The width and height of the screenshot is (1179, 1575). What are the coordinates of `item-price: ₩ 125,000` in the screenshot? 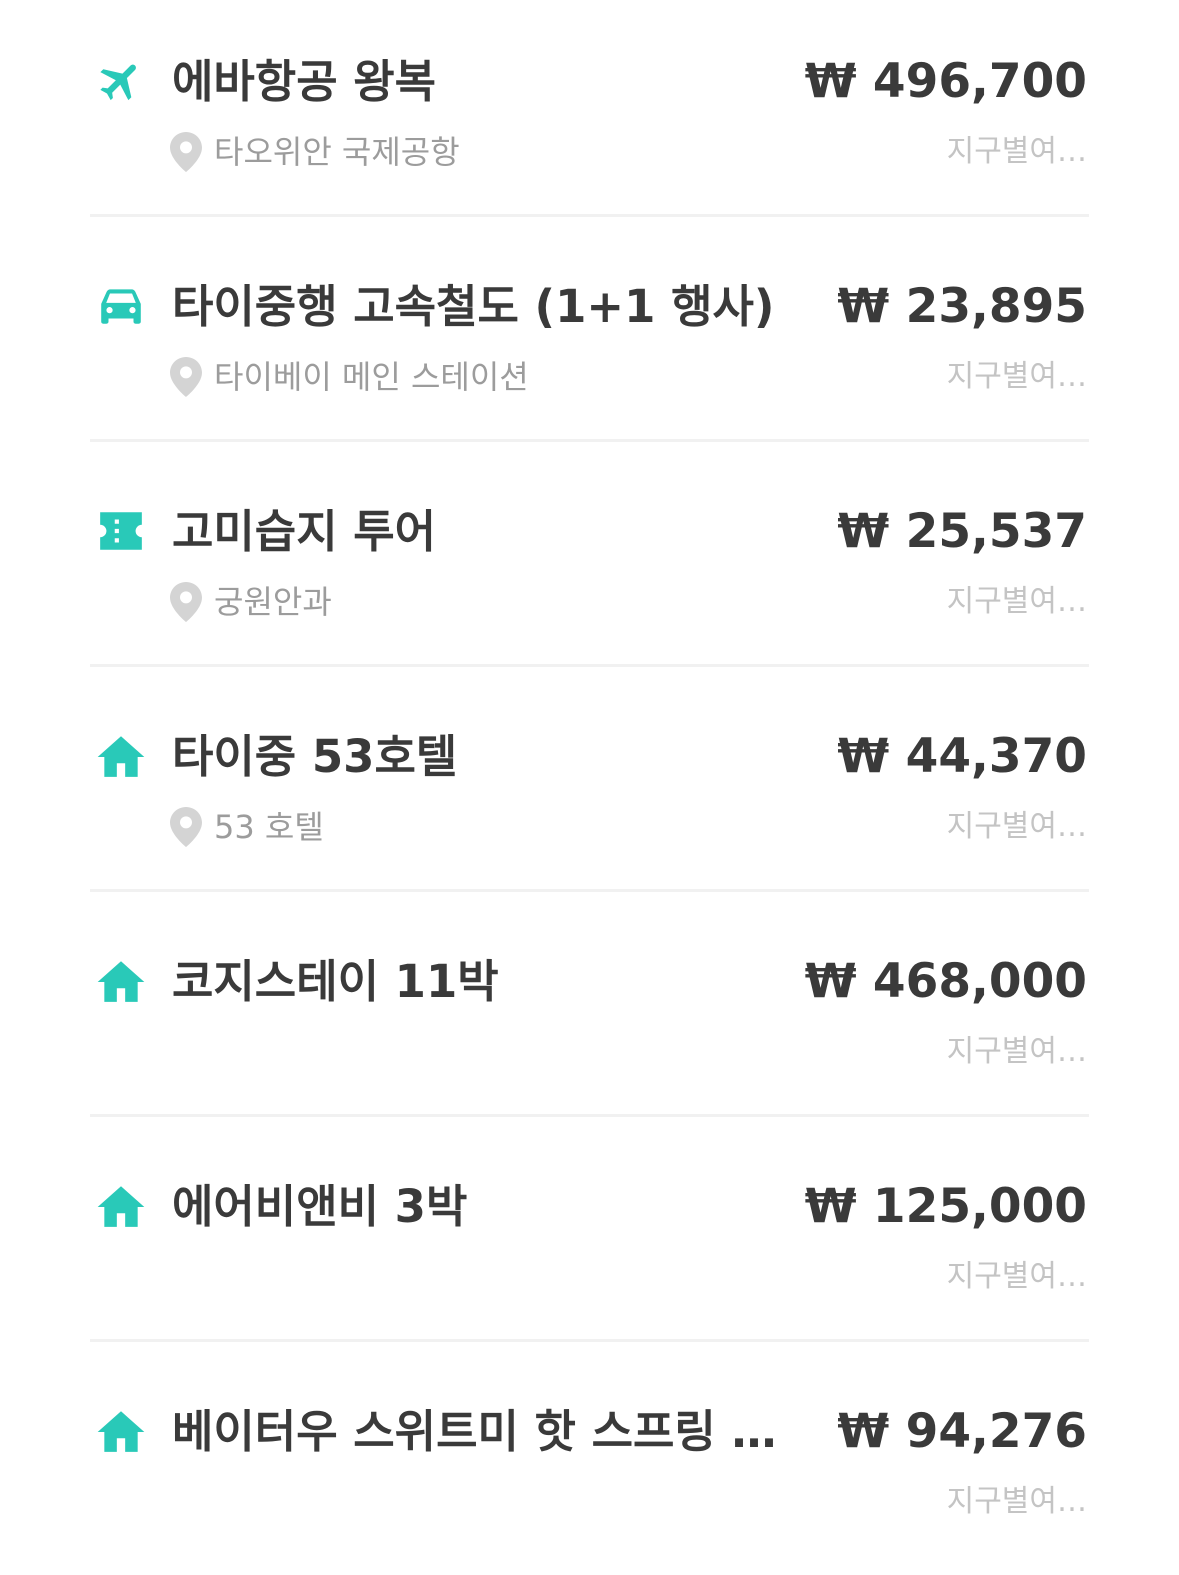 It's located at (945, 1206).